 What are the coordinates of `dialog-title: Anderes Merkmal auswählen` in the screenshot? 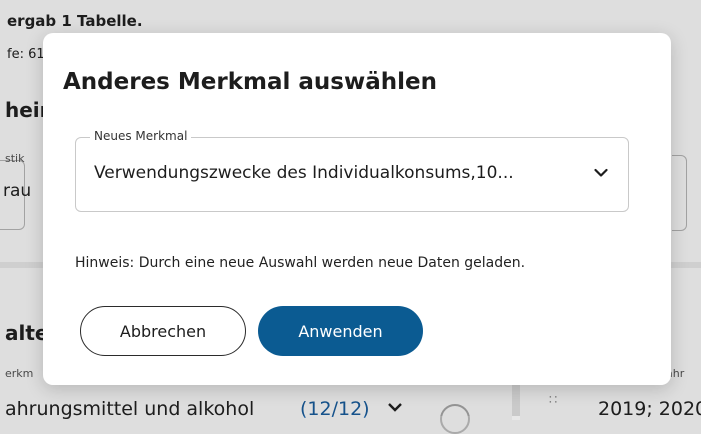 It's located at (250, 82).